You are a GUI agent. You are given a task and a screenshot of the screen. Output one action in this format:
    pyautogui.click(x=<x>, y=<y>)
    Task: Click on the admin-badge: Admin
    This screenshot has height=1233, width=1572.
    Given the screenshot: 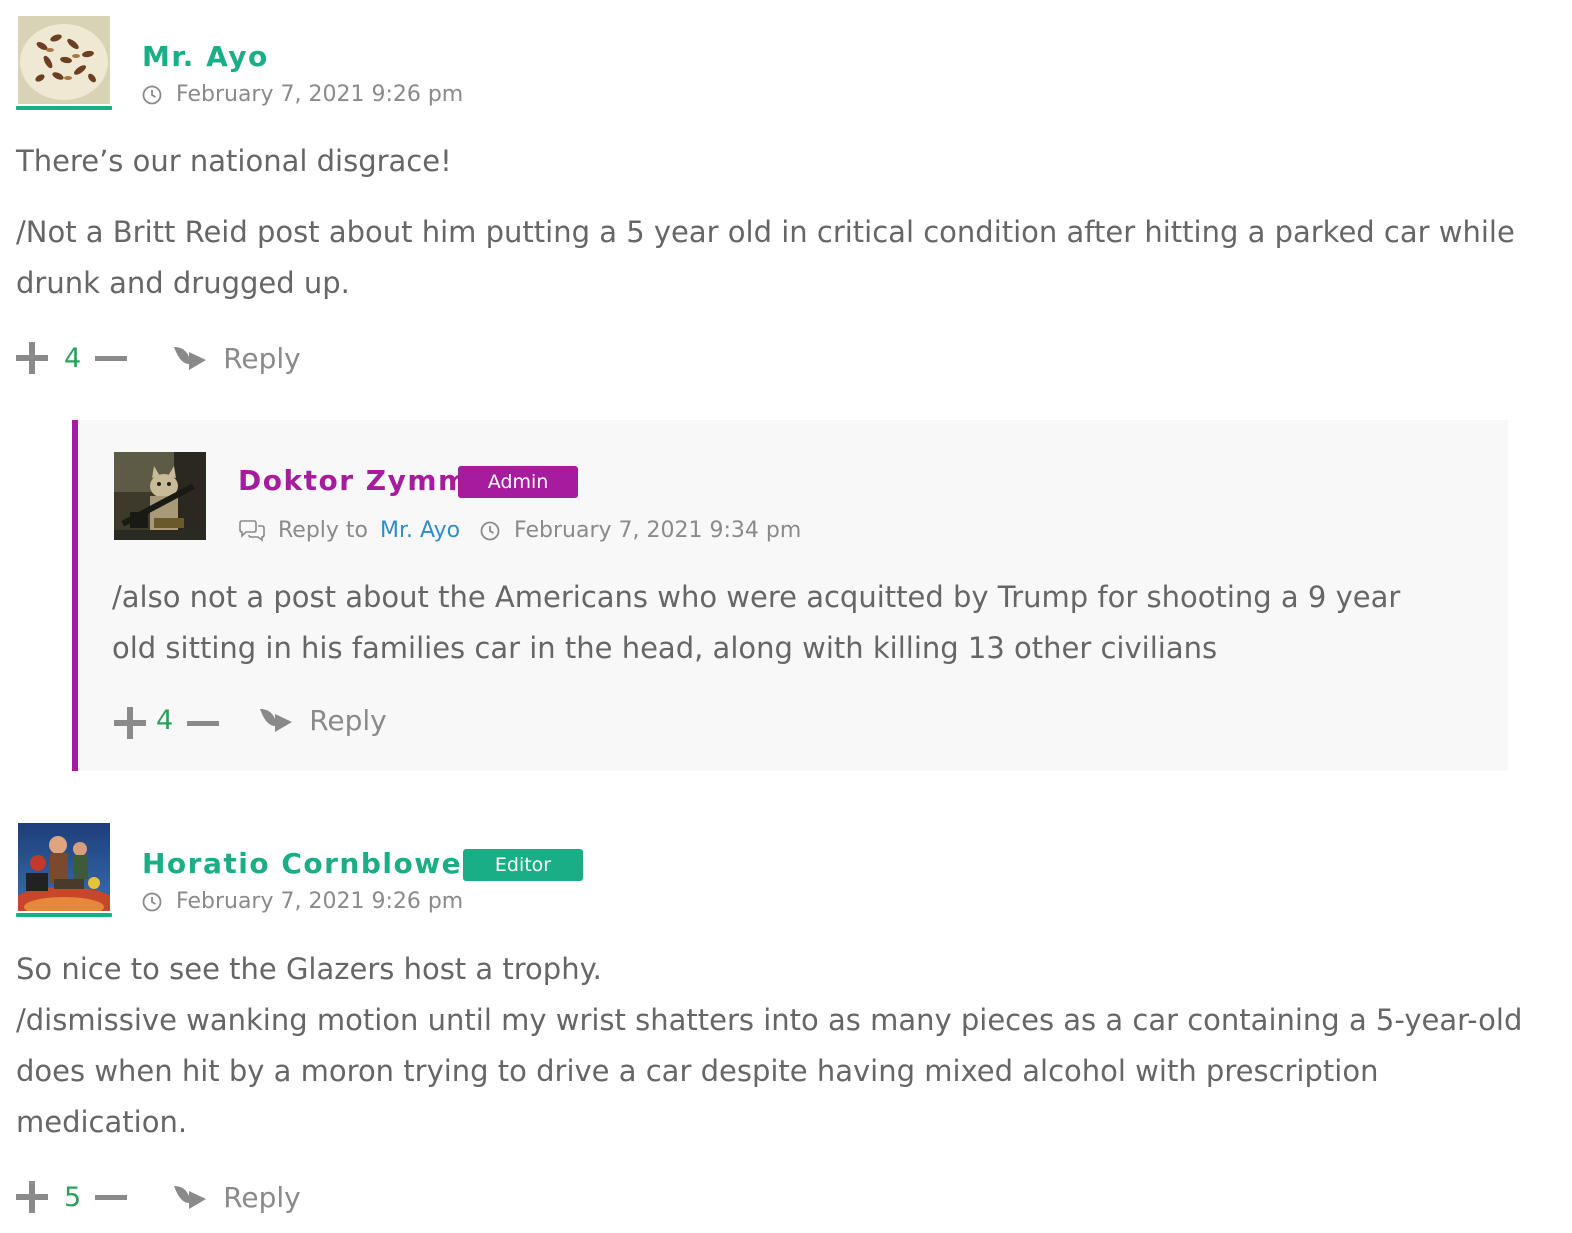 What is the action you would take?
    pyautogui.click(x=518, y=482)
    